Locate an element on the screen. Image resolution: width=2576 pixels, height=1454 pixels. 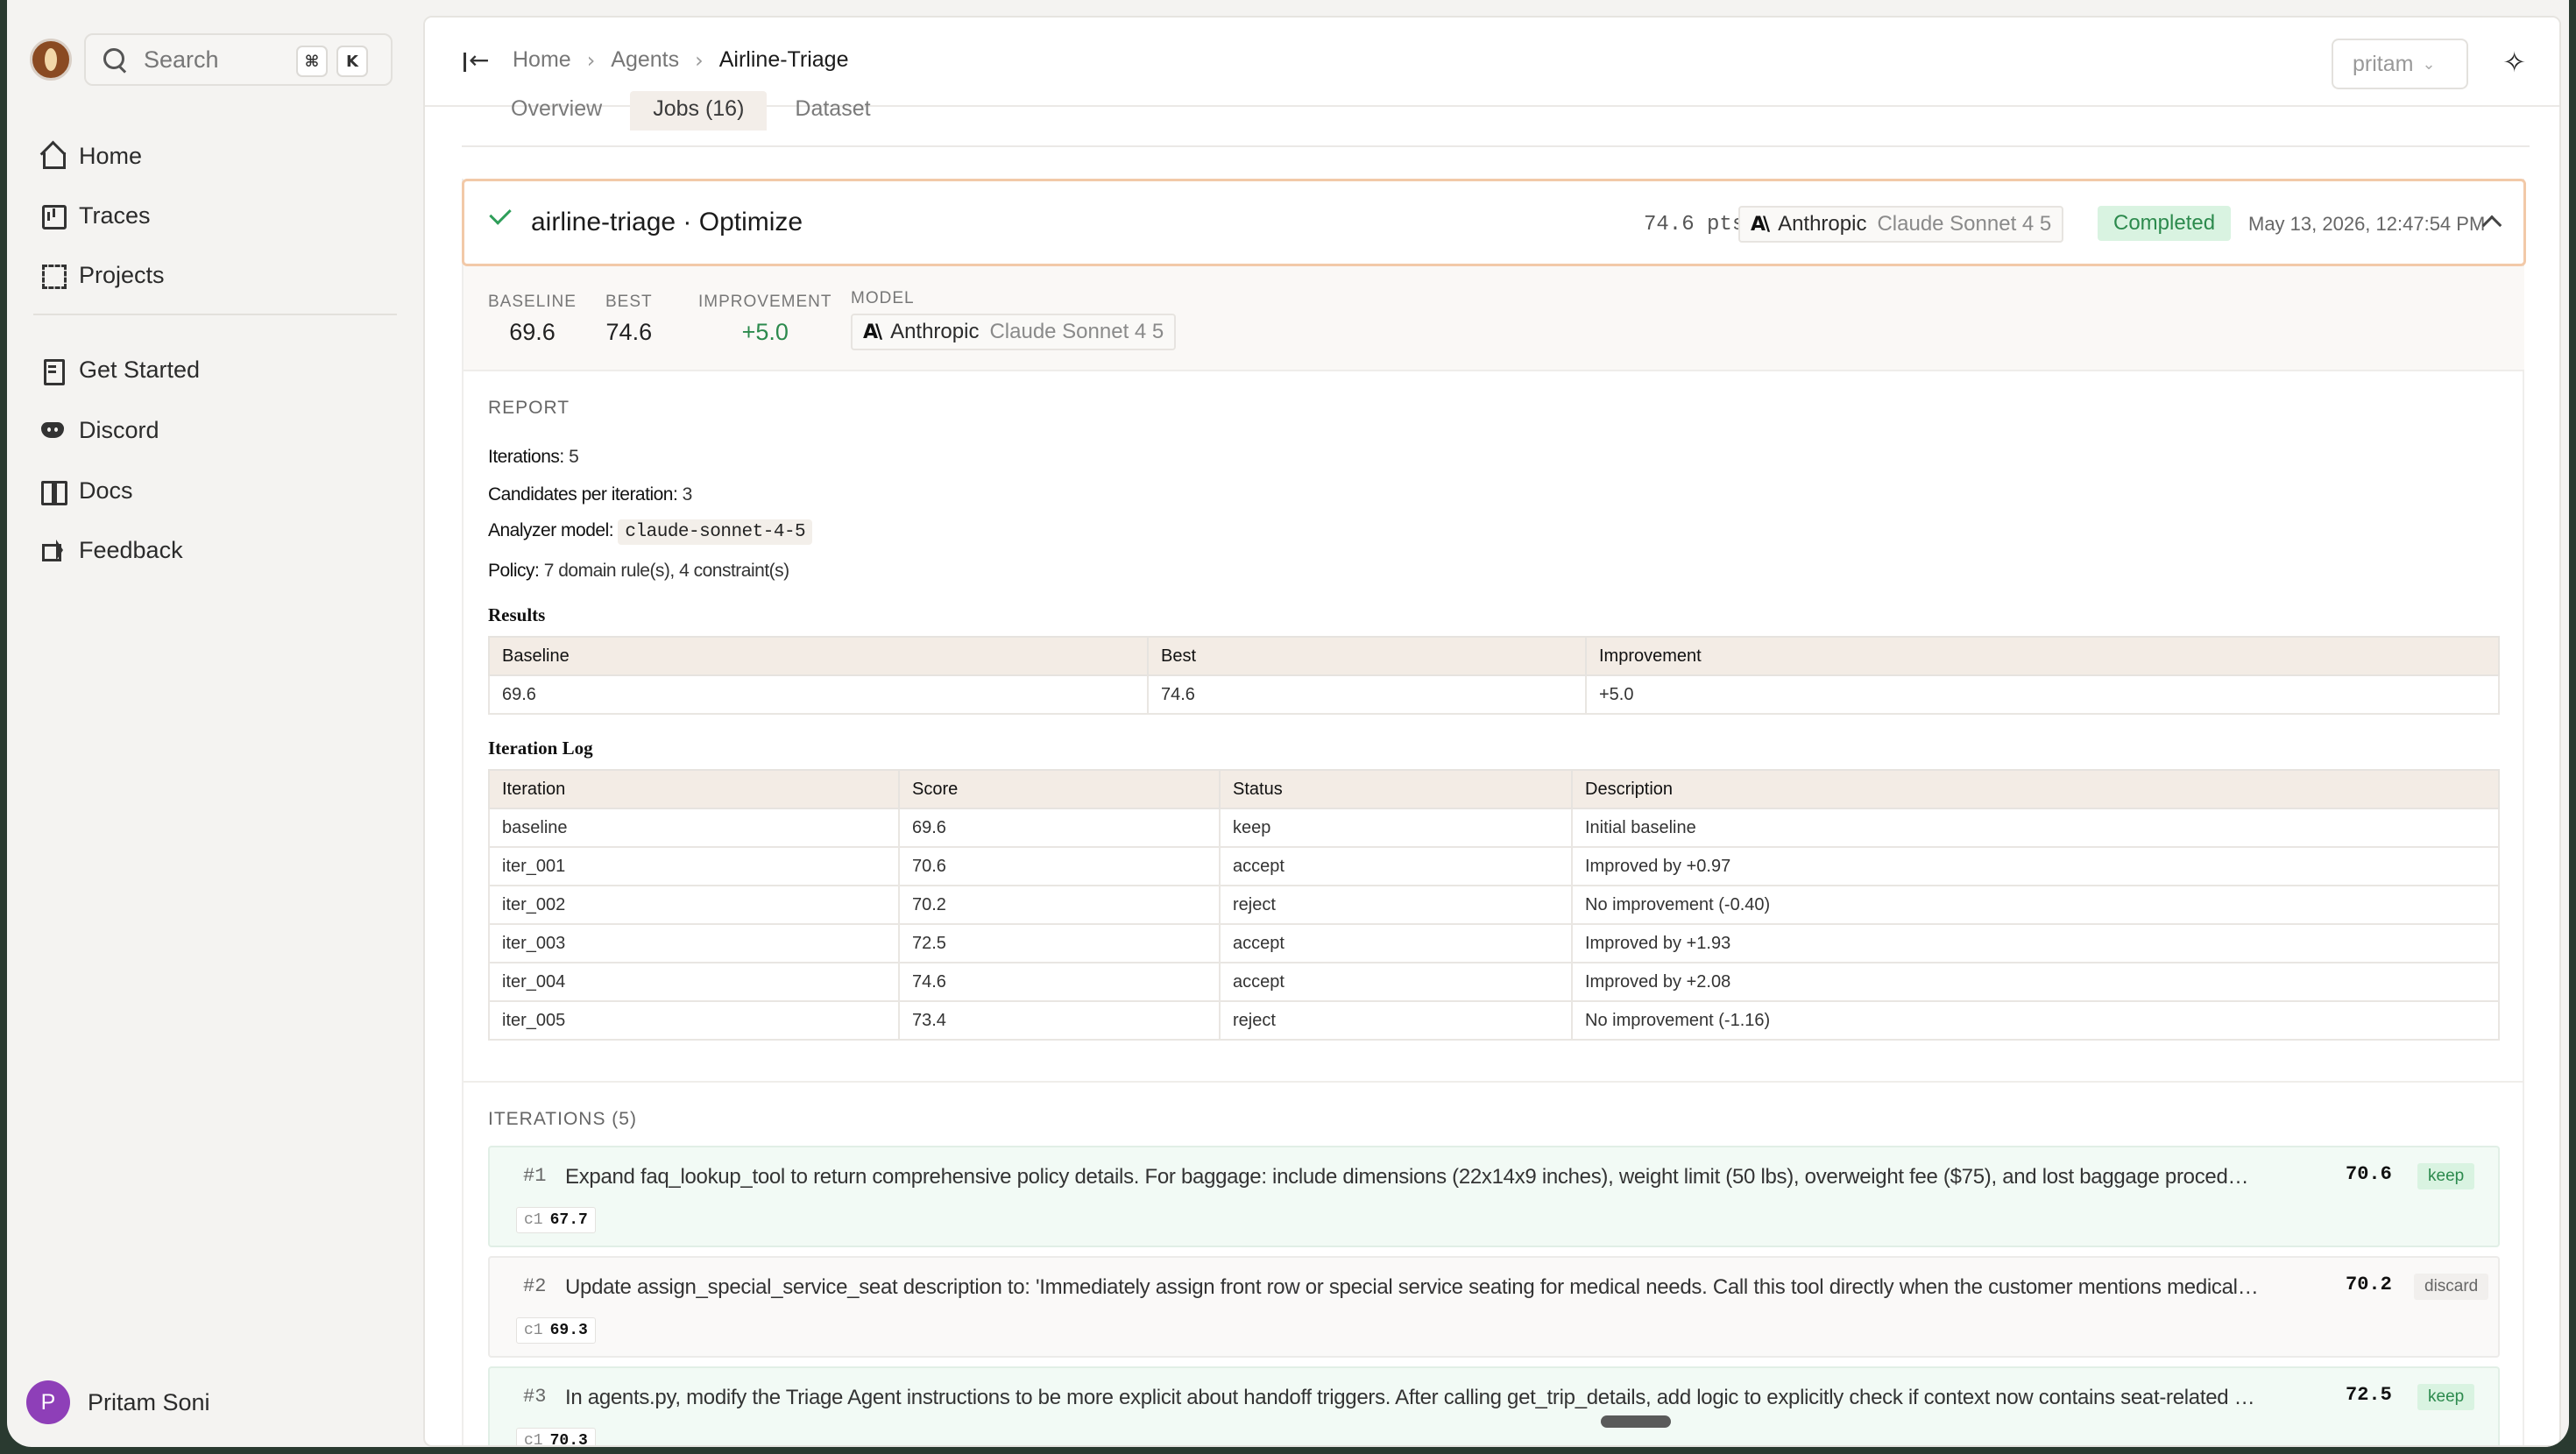
report-label: Analyzer model: is located at coordinates (551, 530).